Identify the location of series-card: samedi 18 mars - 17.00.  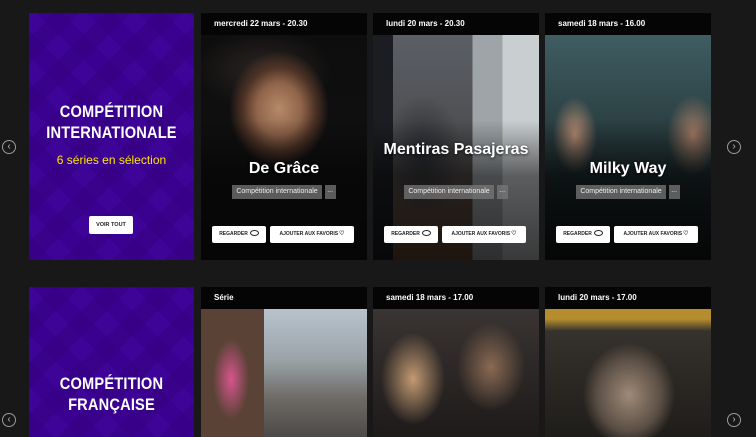
(456, 362).